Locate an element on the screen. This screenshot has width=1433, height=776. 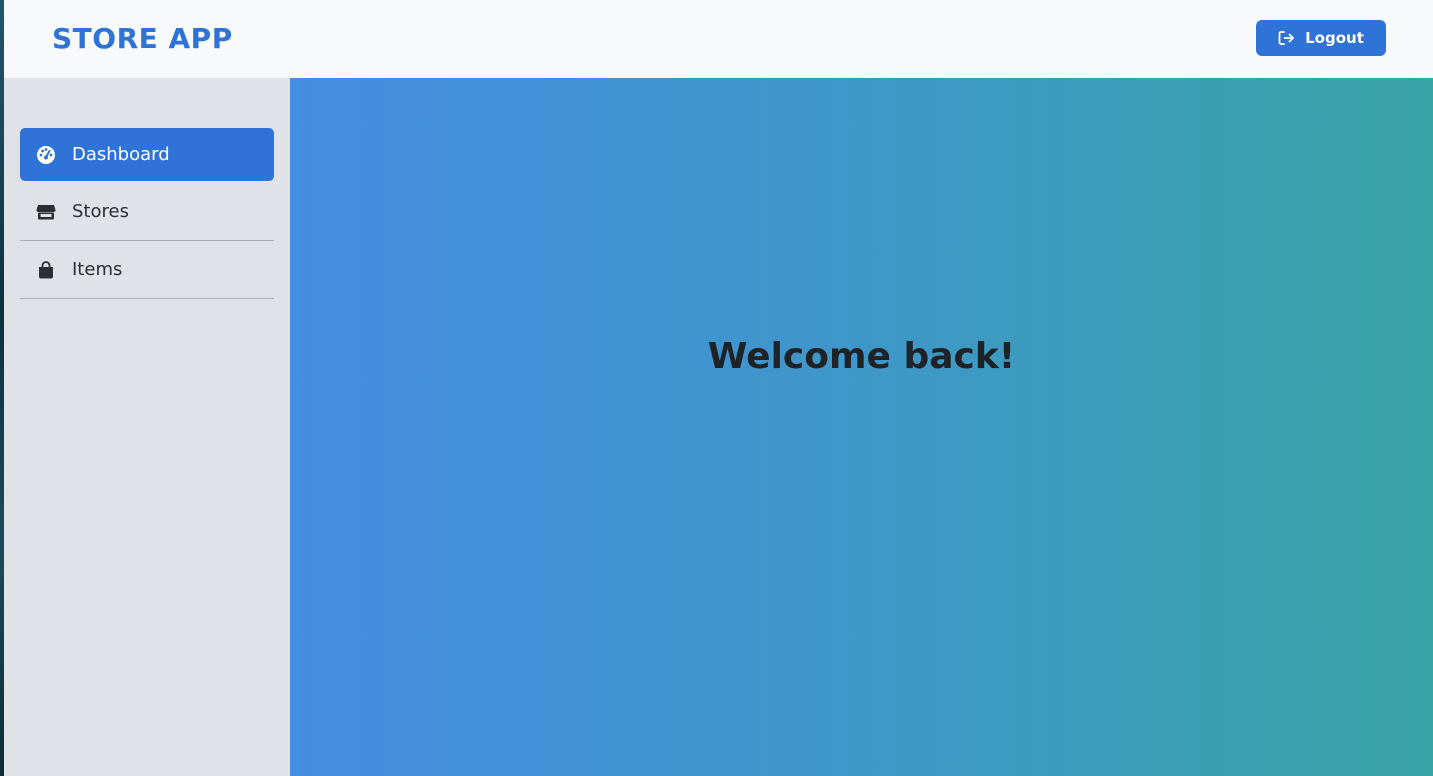
logout-button: Logout is located at coordinates (1321, 38).